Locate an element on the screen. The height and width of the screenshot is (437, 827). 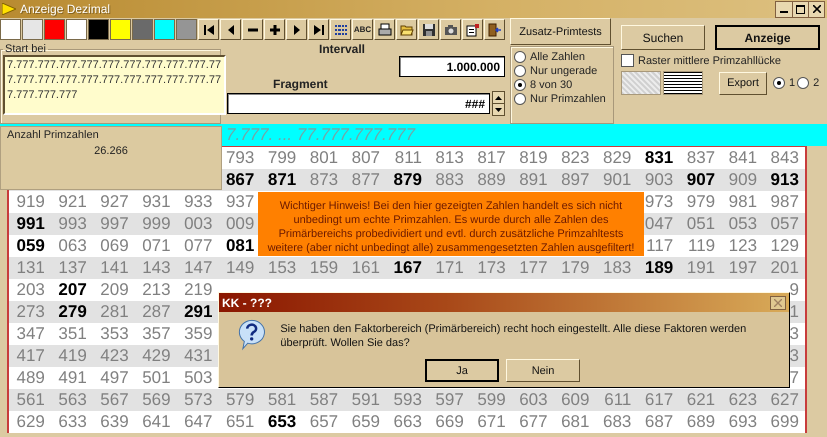
number-cell: 991 is located at coordinates (30, 224).